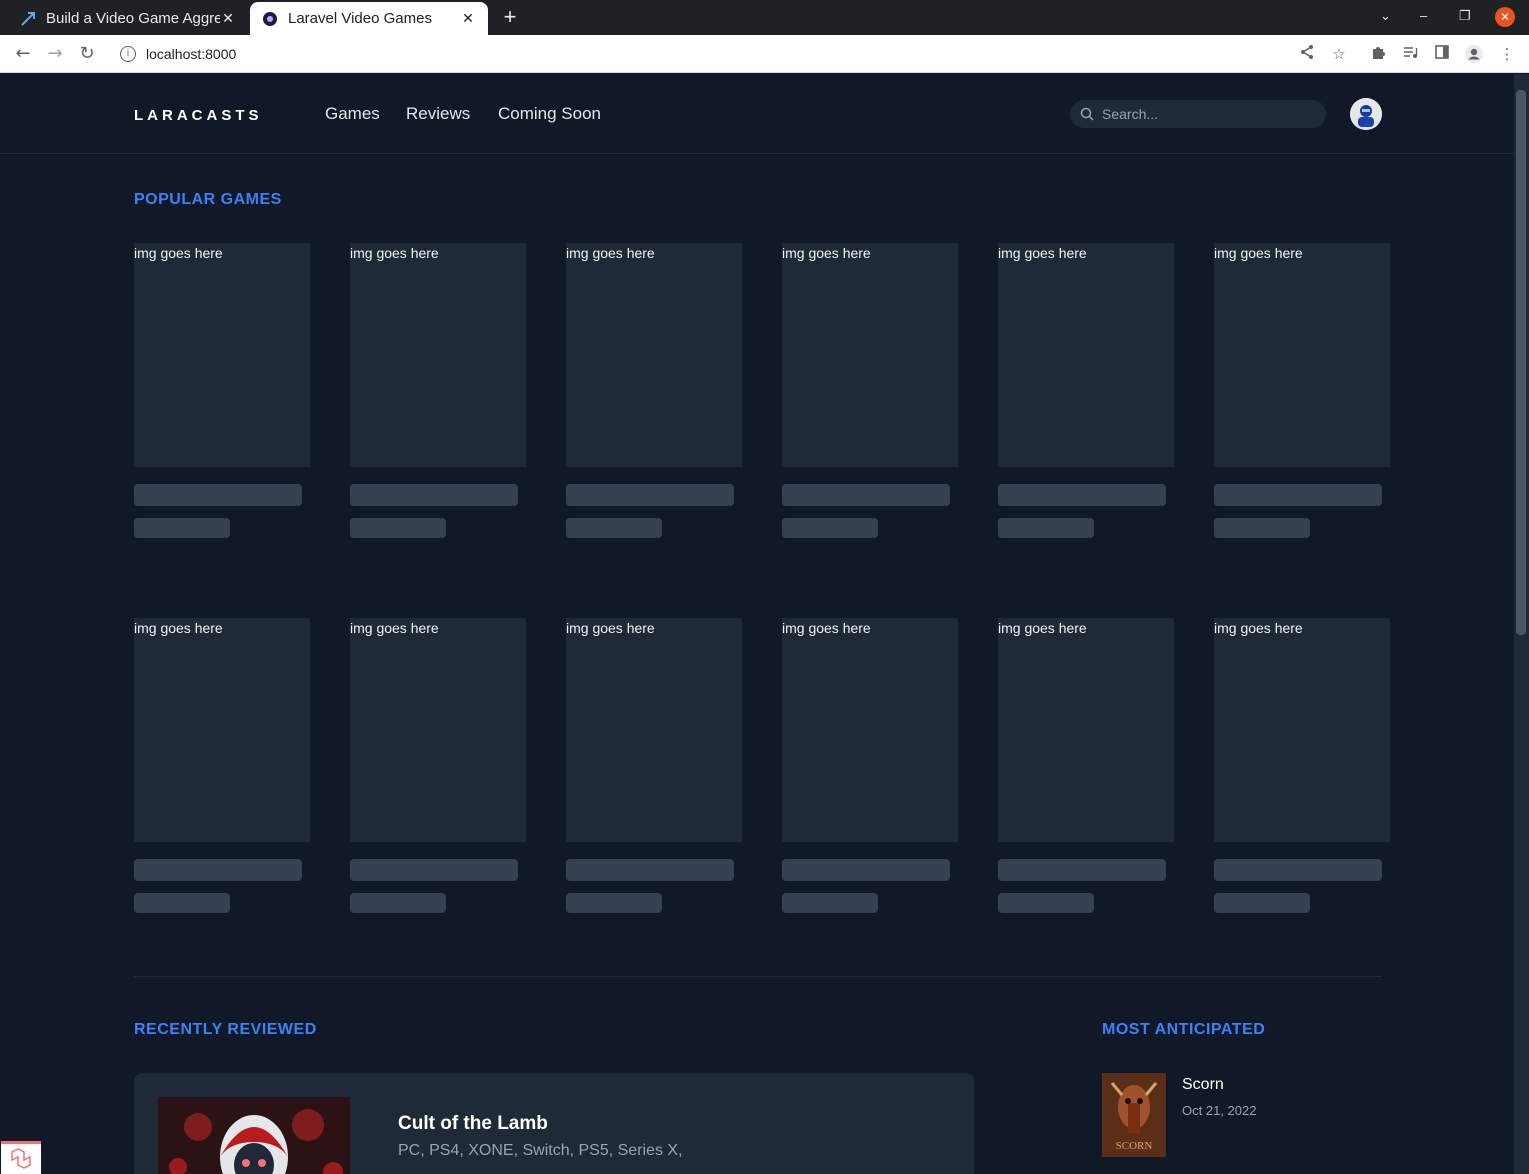 This screenshot has height=1174, width=1529. I want to click on nav-link-coming-soon: Coming Soon, so click(549, 114).